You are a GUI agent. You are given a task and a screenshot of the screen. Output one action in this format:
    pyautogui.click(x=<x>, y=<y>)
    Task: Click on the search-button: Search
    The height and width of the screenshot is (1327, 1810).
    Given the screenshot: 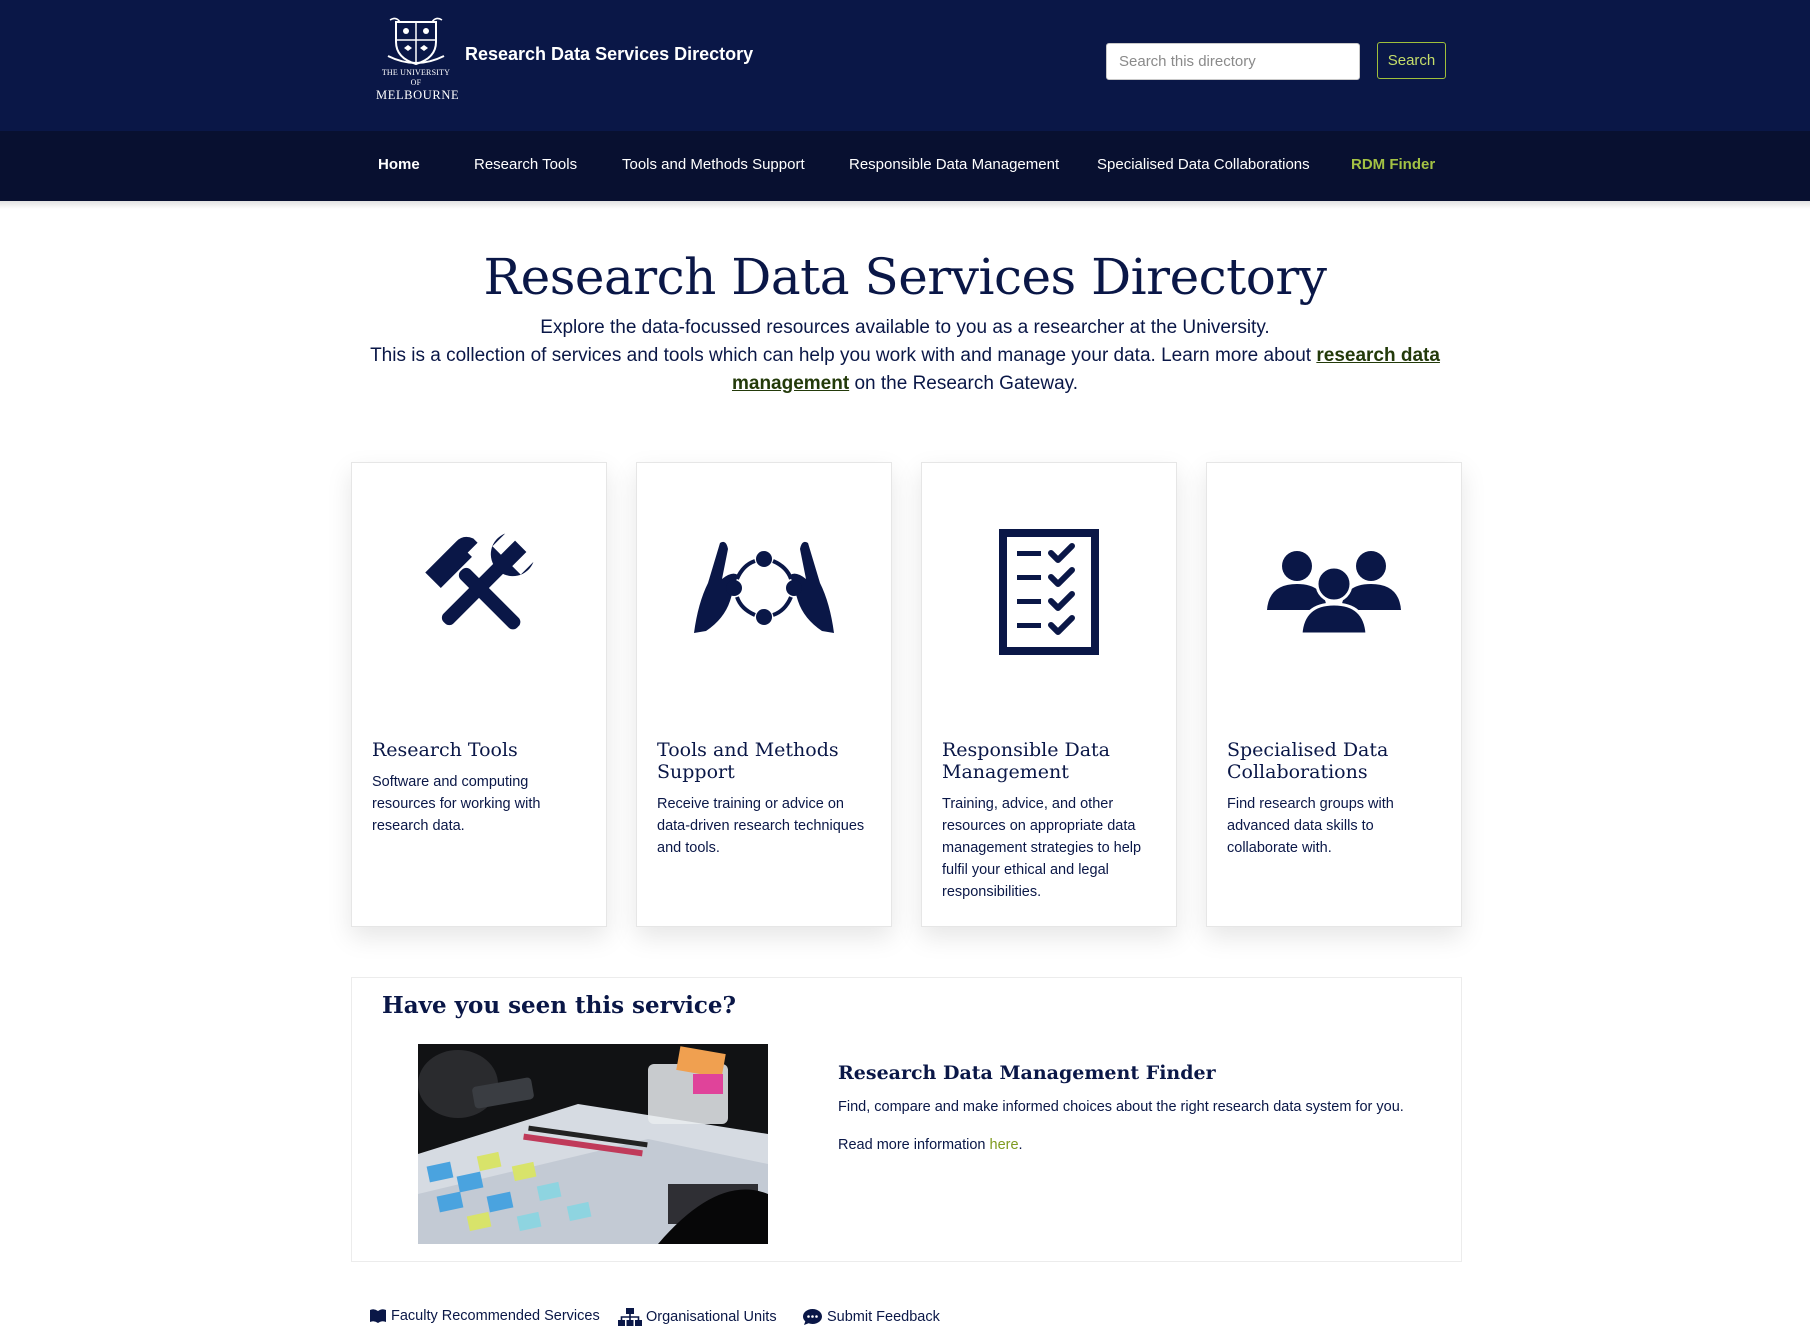 What is the action you would take?
    pyautogui.click(x=1411, y=60)
    